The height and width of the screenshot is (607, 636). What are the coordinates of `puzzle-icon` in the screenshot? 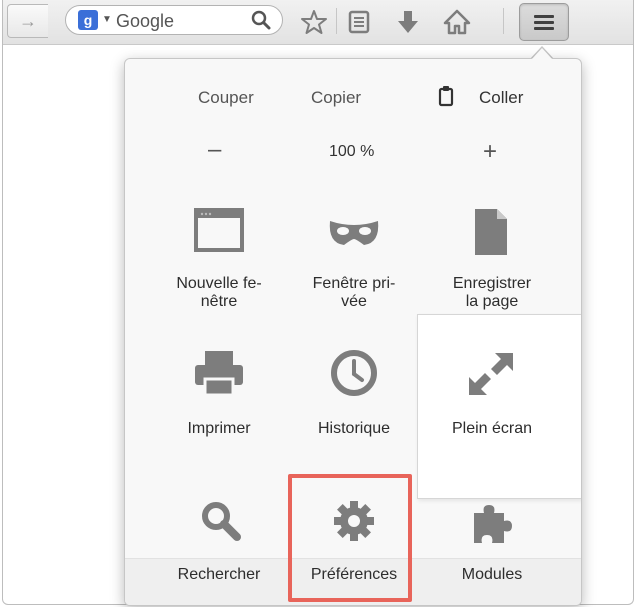 It's located at (493, 524).